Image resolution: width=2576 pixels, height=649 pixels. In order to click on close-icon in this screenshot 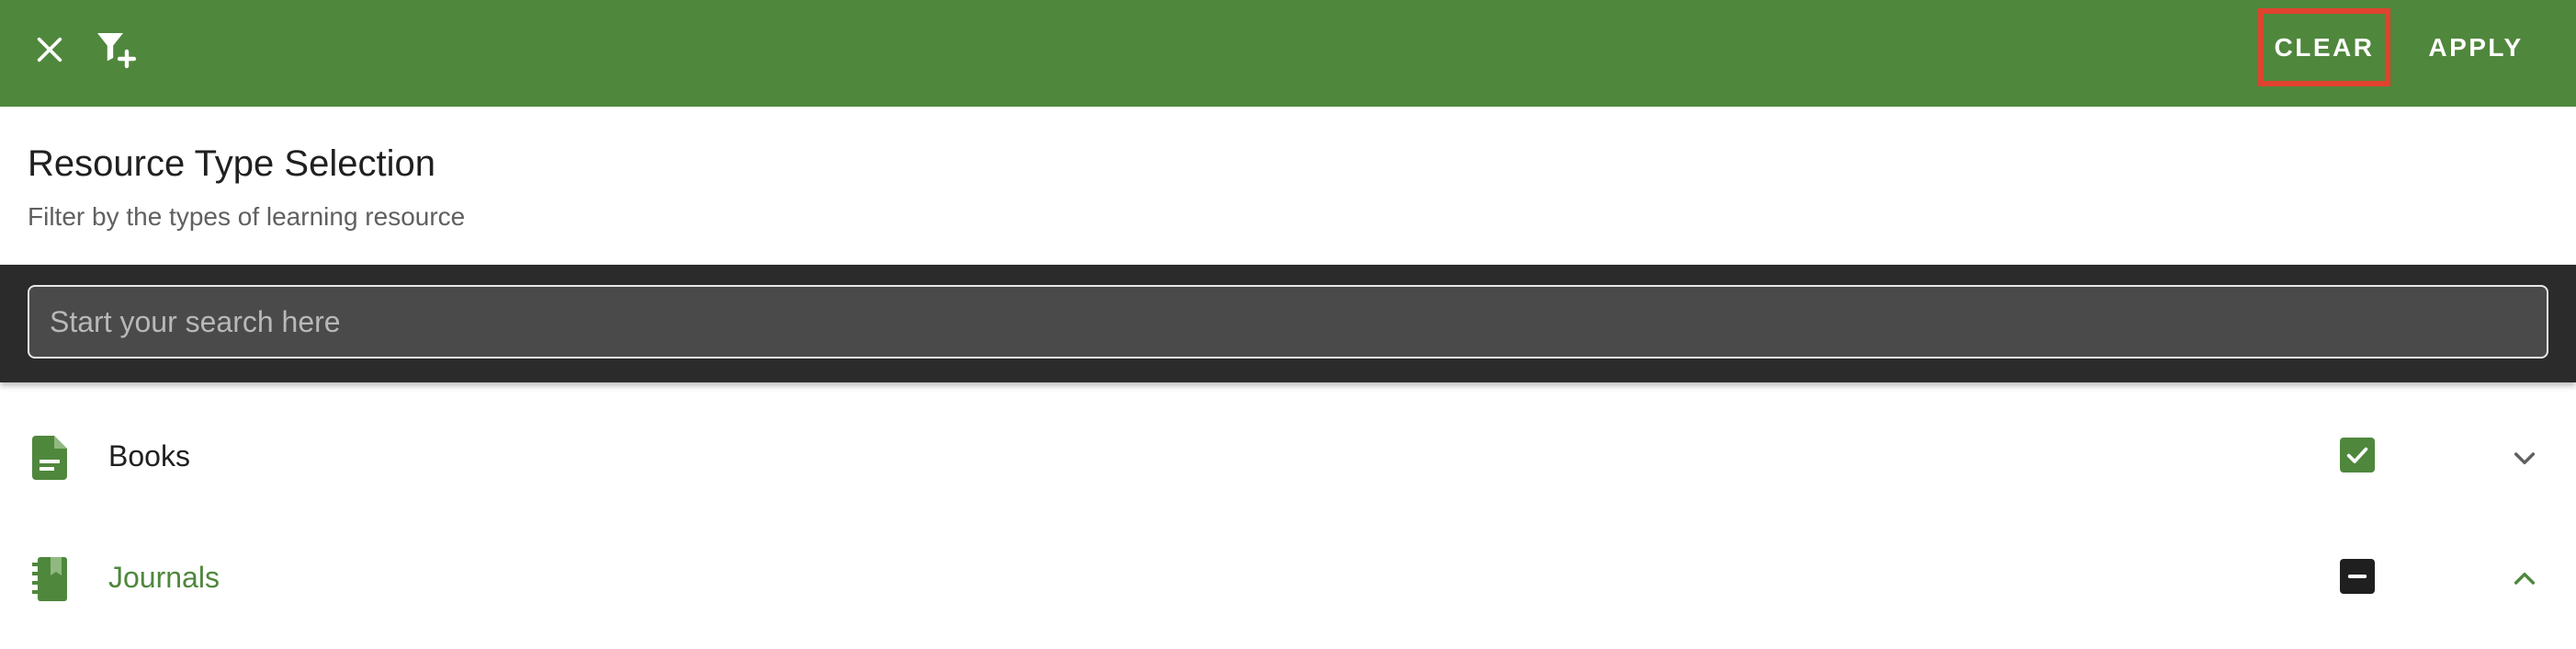, I will do `click(49, 50)`.